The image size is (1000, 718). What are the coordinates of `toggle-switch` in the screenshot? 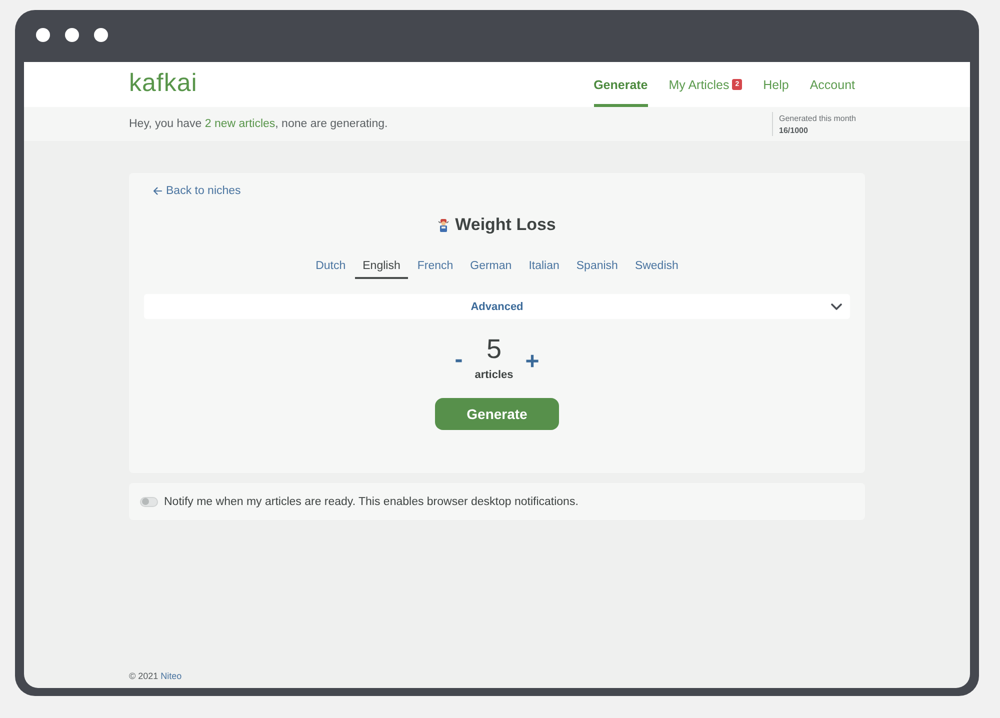 It's located at (149, 501).